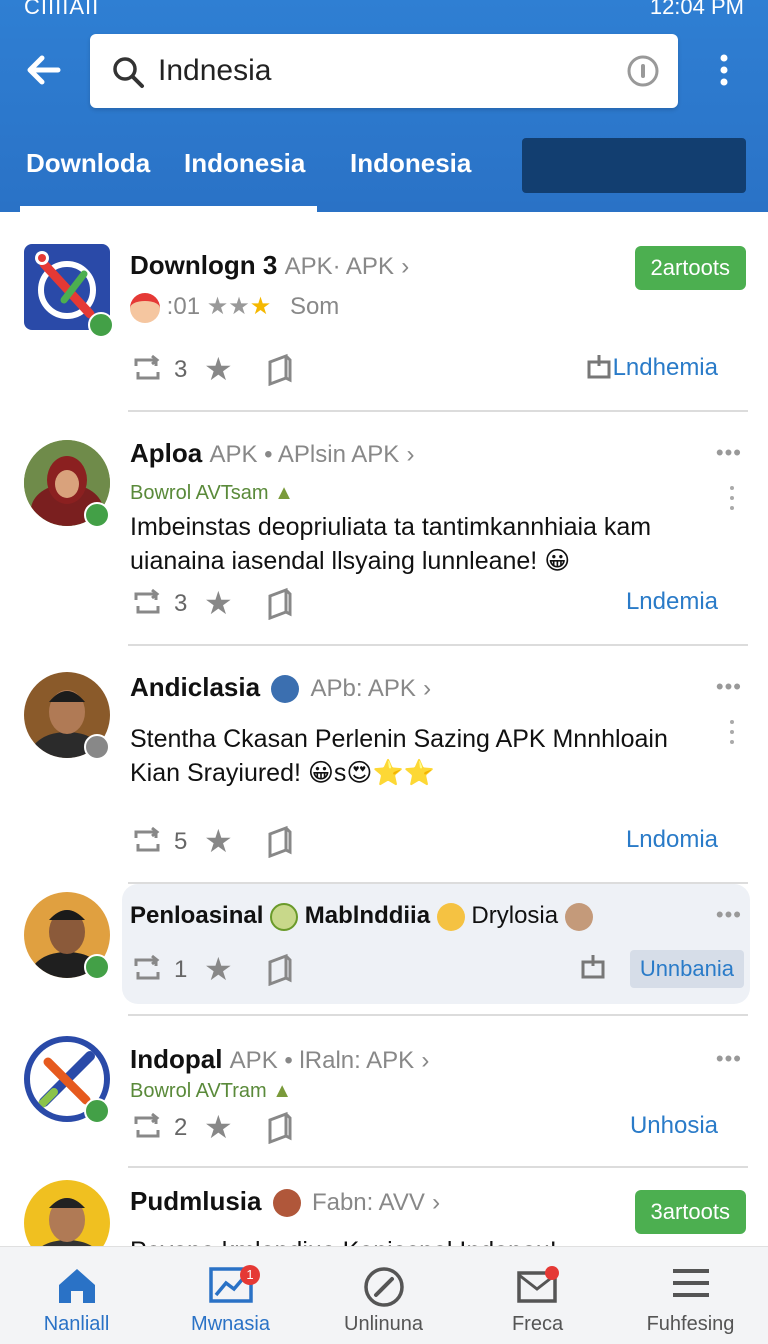 The height and width of the screenshot is (1344, 768). I want to click on post-link: Lndhemia, so click(665, 368).